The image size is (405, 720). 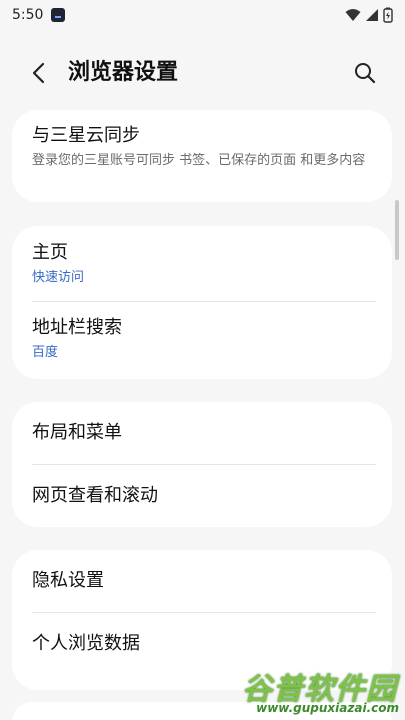 I want to click on homepage-item: 主页 快速访问, so click(x=202, y=264).